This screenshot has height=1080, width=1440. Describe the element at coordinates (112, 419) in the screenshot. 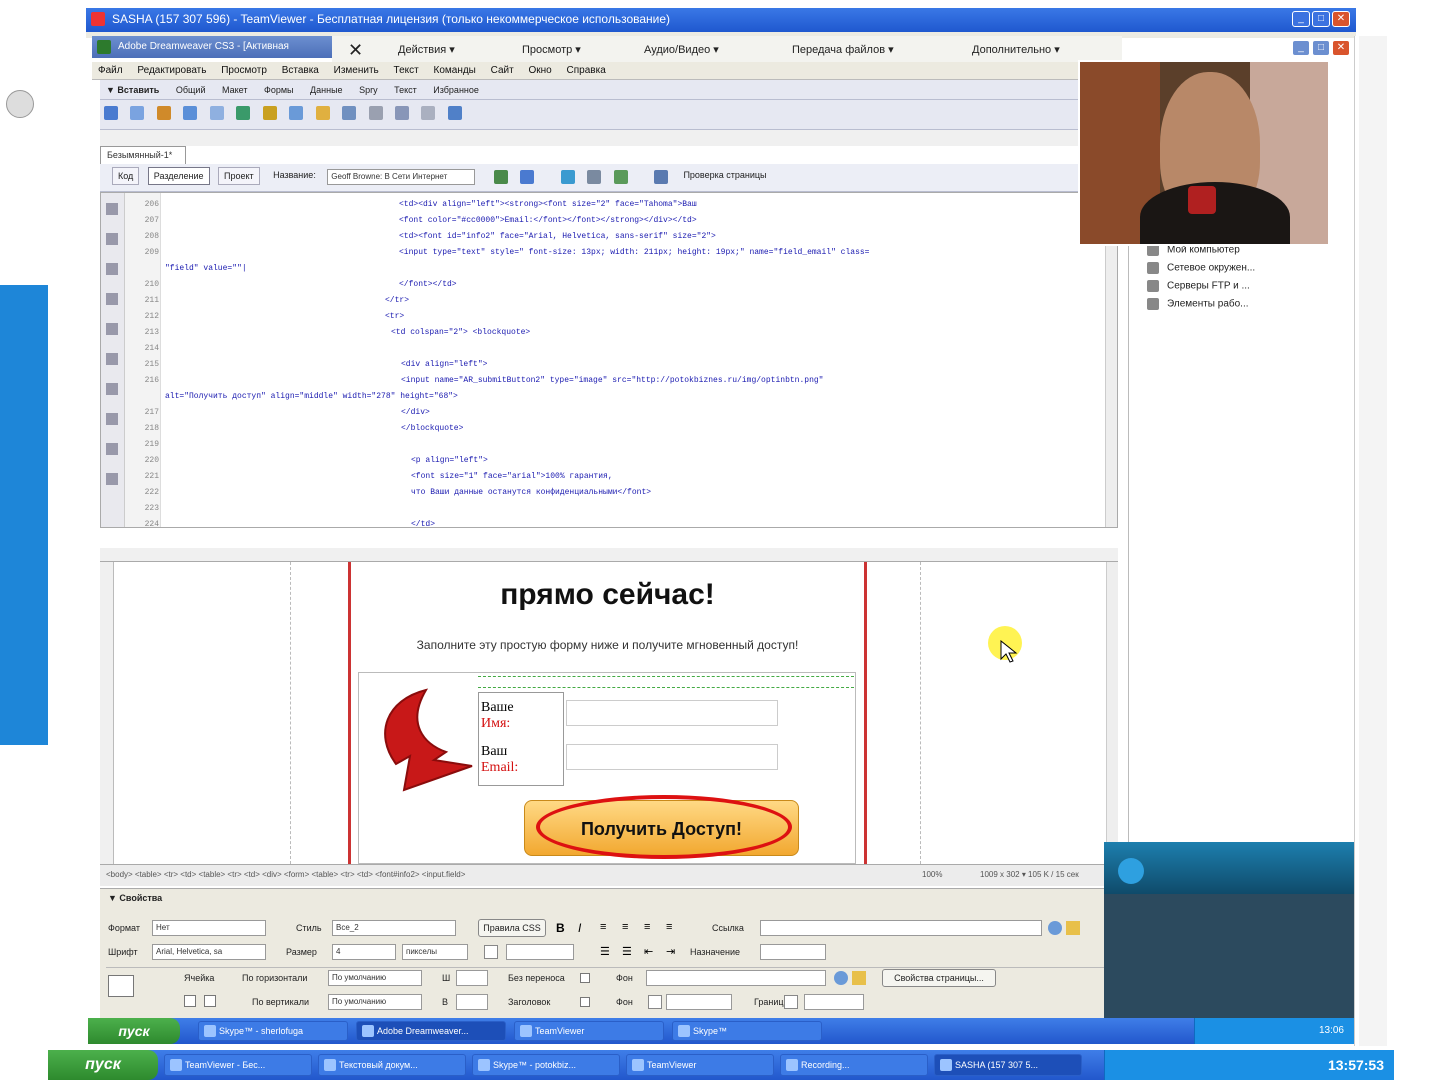

I see `indent-icon` at that location.